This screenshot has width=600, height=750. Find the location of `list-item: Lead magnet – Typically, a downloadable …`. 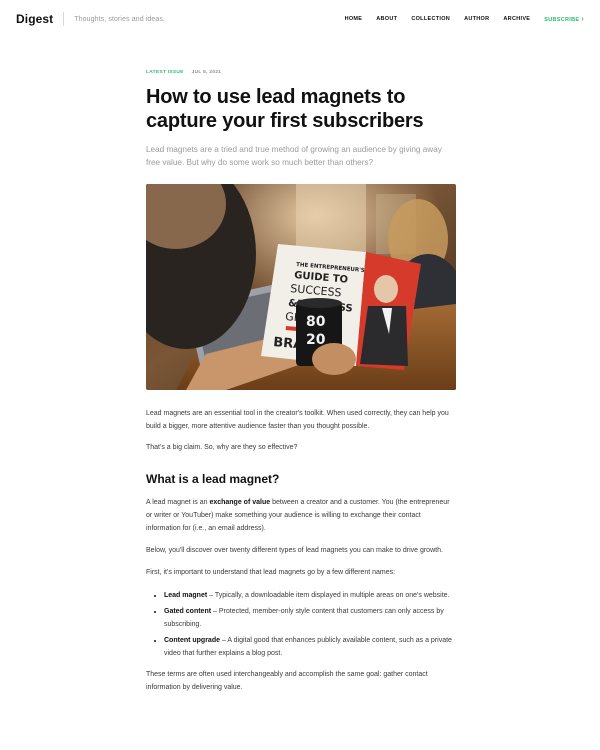

list-item: Lead magnet – Typically, a downloadable … is located at coordinates (310, 596).